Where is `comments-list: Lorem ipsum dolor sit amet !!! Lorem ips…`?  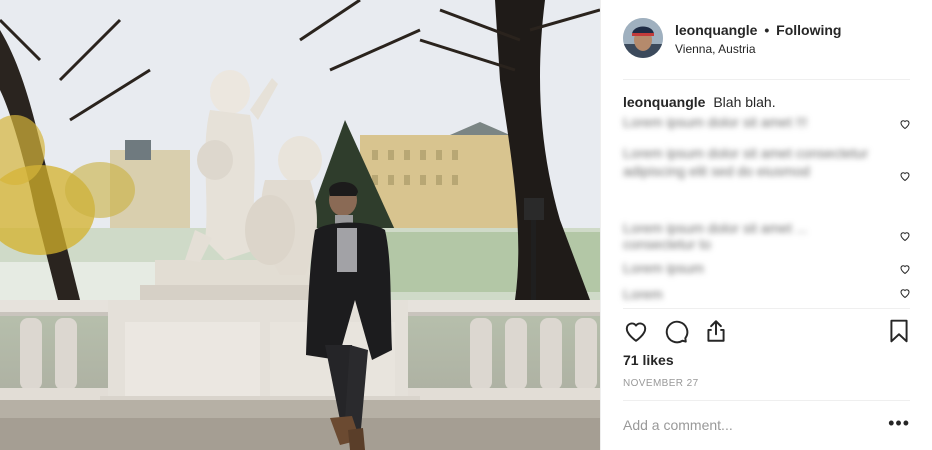
comments-list: Lorem ipsum dolor sit amet !!! Lorem ips… is located at coordinates (767, 209).